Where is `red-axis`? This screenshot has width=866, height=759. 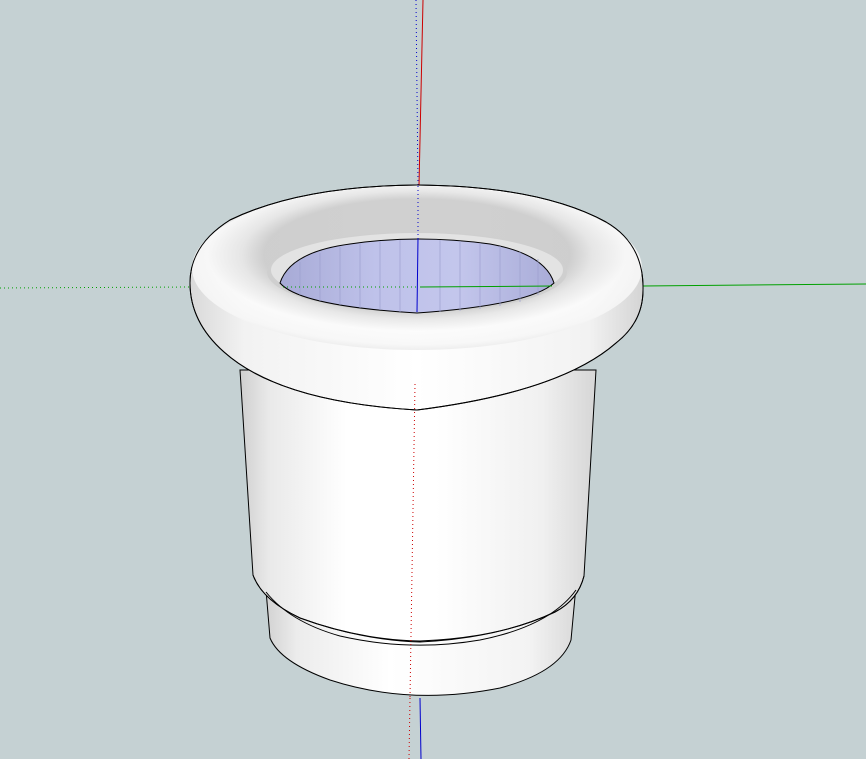
red-axis is located at coordinates (421, 93).